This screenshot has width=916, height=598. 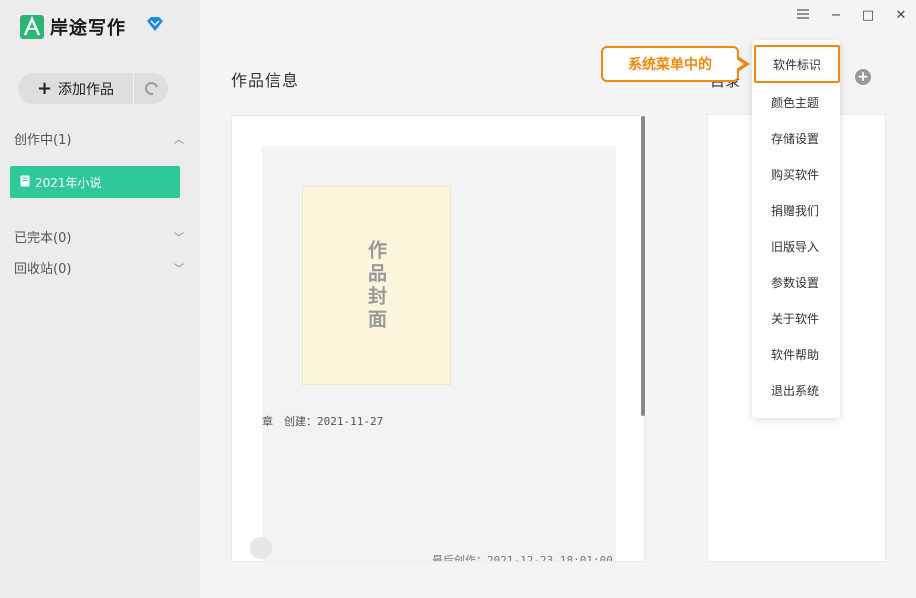 What do you see at coordinates (803, 15) in the screenshot?
I see `hamburger-icon` at bounding box center [803, 15].